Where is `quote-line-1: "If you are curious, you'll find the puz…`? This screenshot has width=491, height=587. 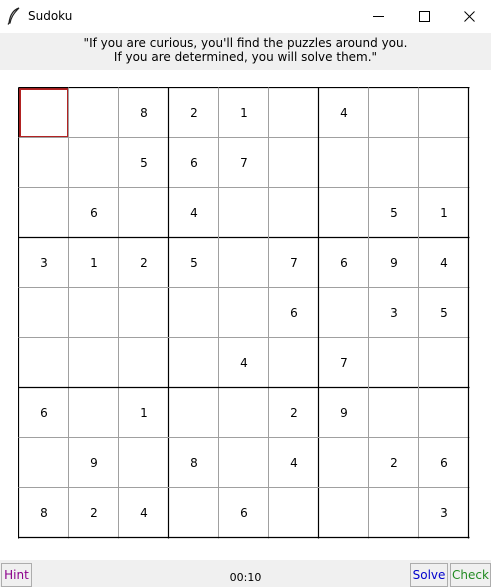
quote-line-1: "If you are curious, you'll find the puz… is located at coordinates (245, 43).